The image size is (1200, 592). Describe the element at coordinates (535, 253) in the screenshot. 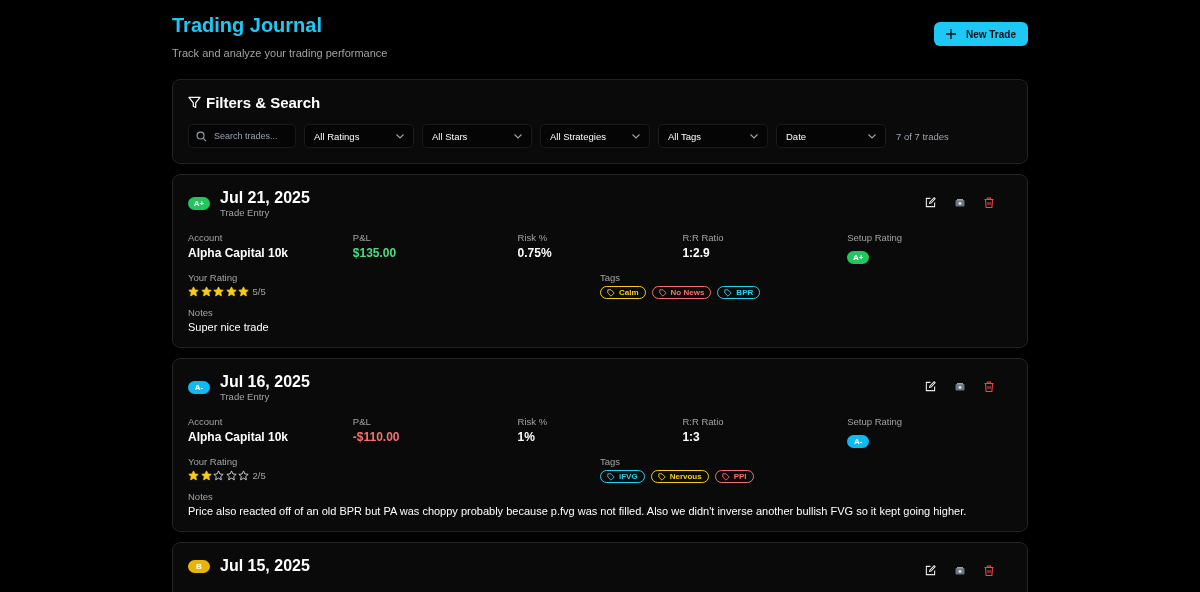

I see `risk-value: 0.75%` at that location.